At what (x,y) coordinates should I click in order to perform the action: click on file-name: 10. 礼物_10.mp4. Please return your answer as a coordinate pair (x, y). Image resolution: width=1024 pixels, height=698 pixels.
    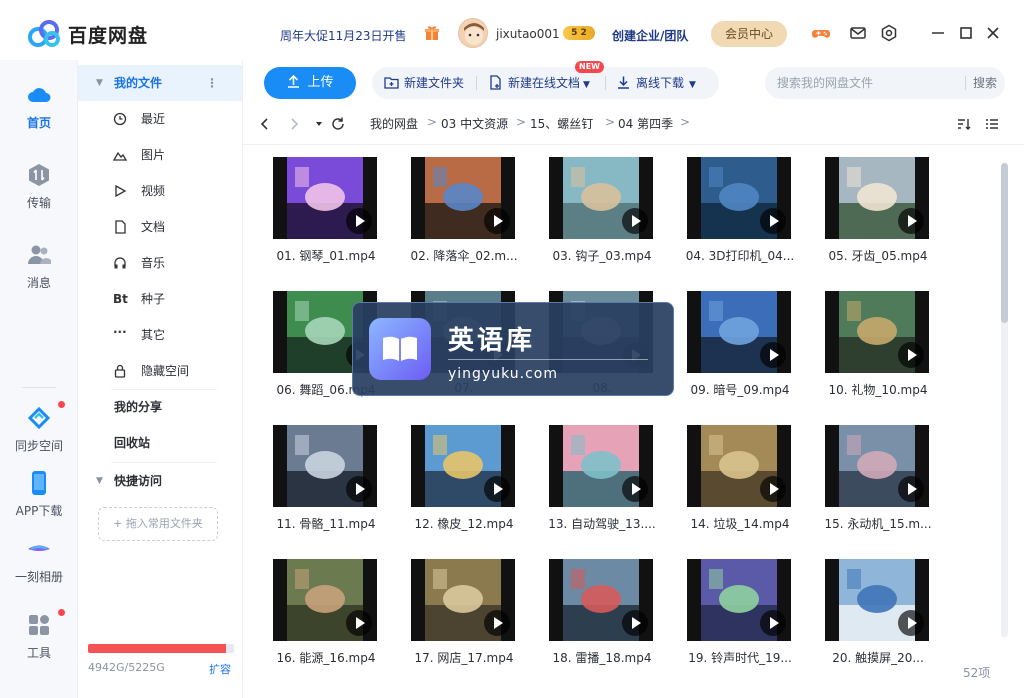
    Looking at the image, I should click on (878, 389).